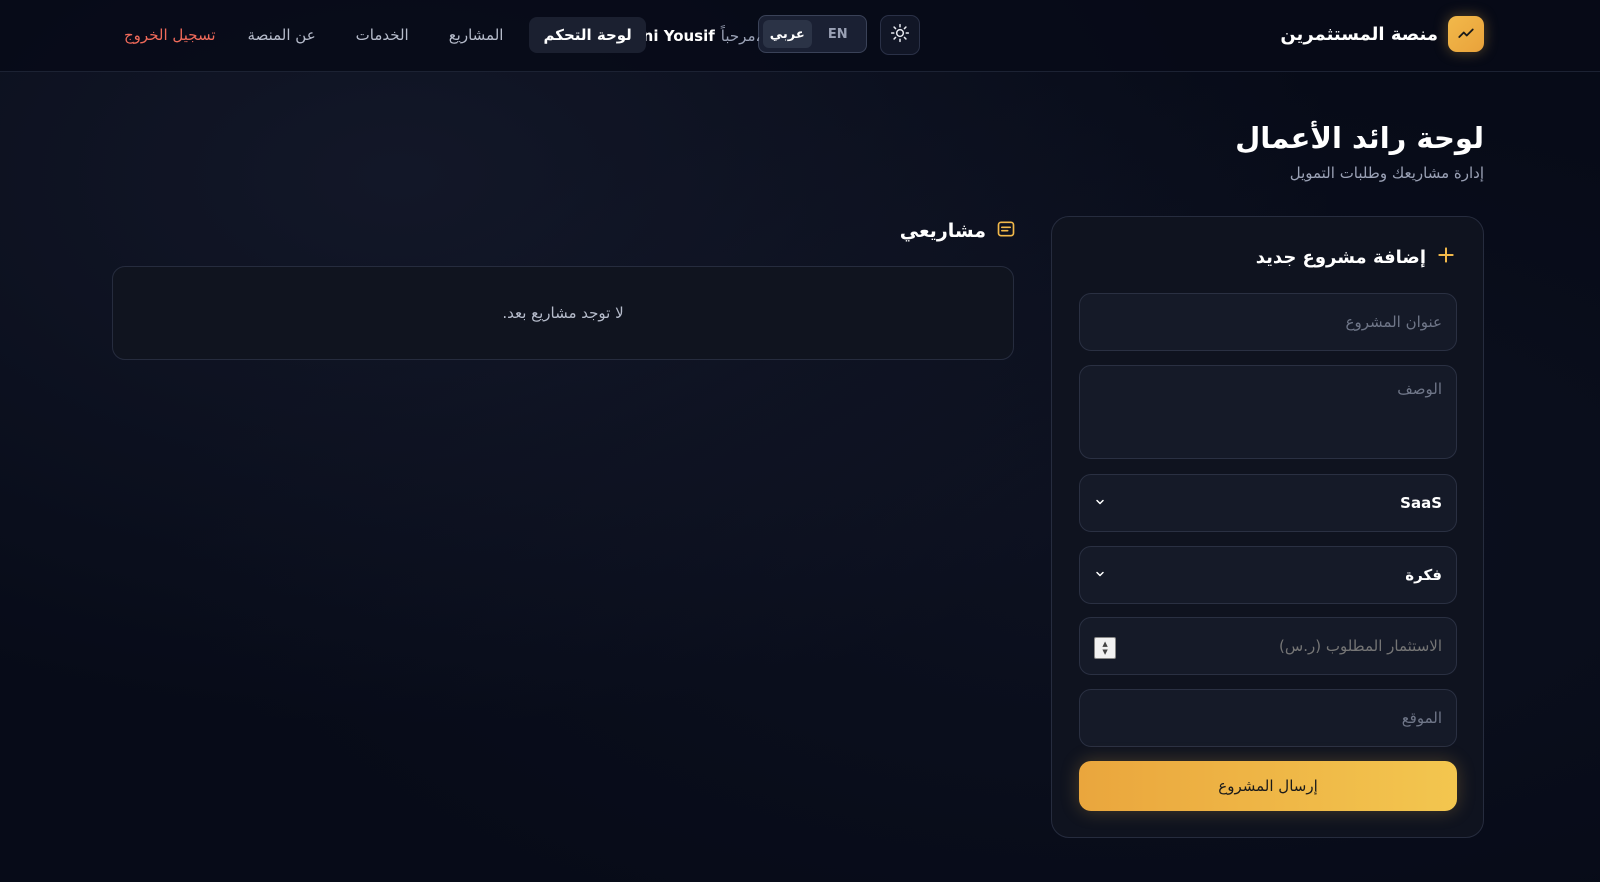 The height and width of the screenshot is (882, 1600). I want to click on logout-link: تسجيل الخروج, so click(170, 35).